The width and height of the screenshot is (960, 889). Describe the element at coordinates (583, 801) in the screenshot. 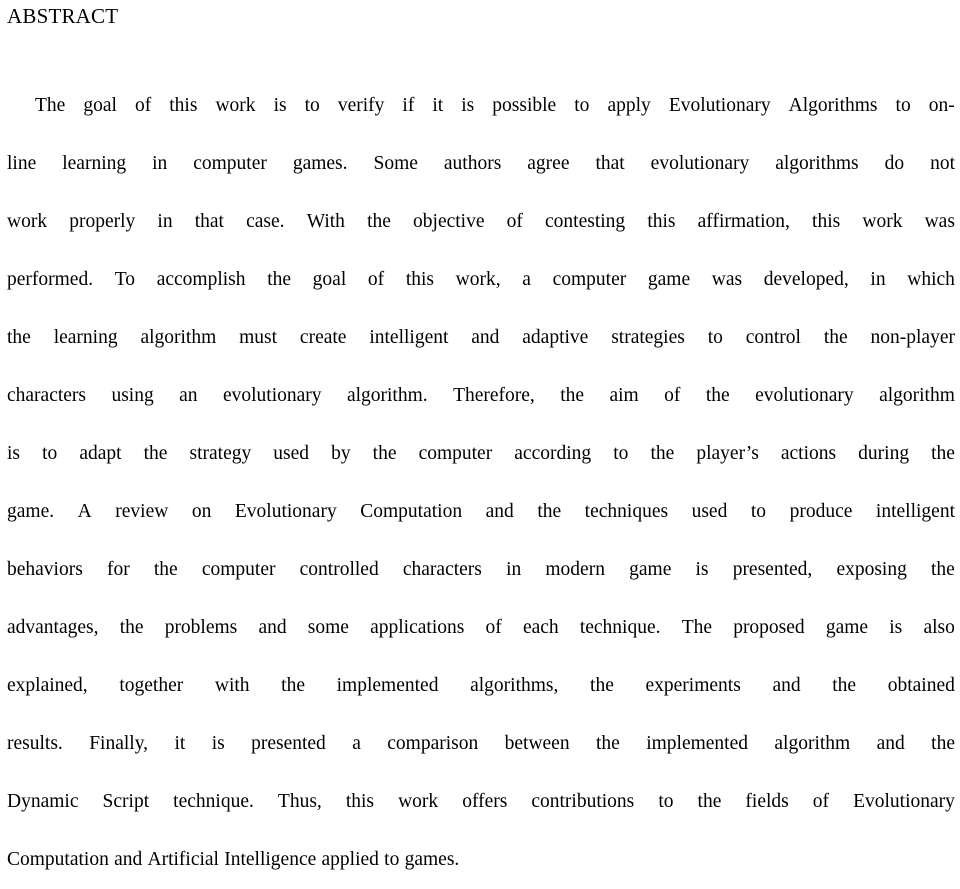

I see `word: contributions` at that location.